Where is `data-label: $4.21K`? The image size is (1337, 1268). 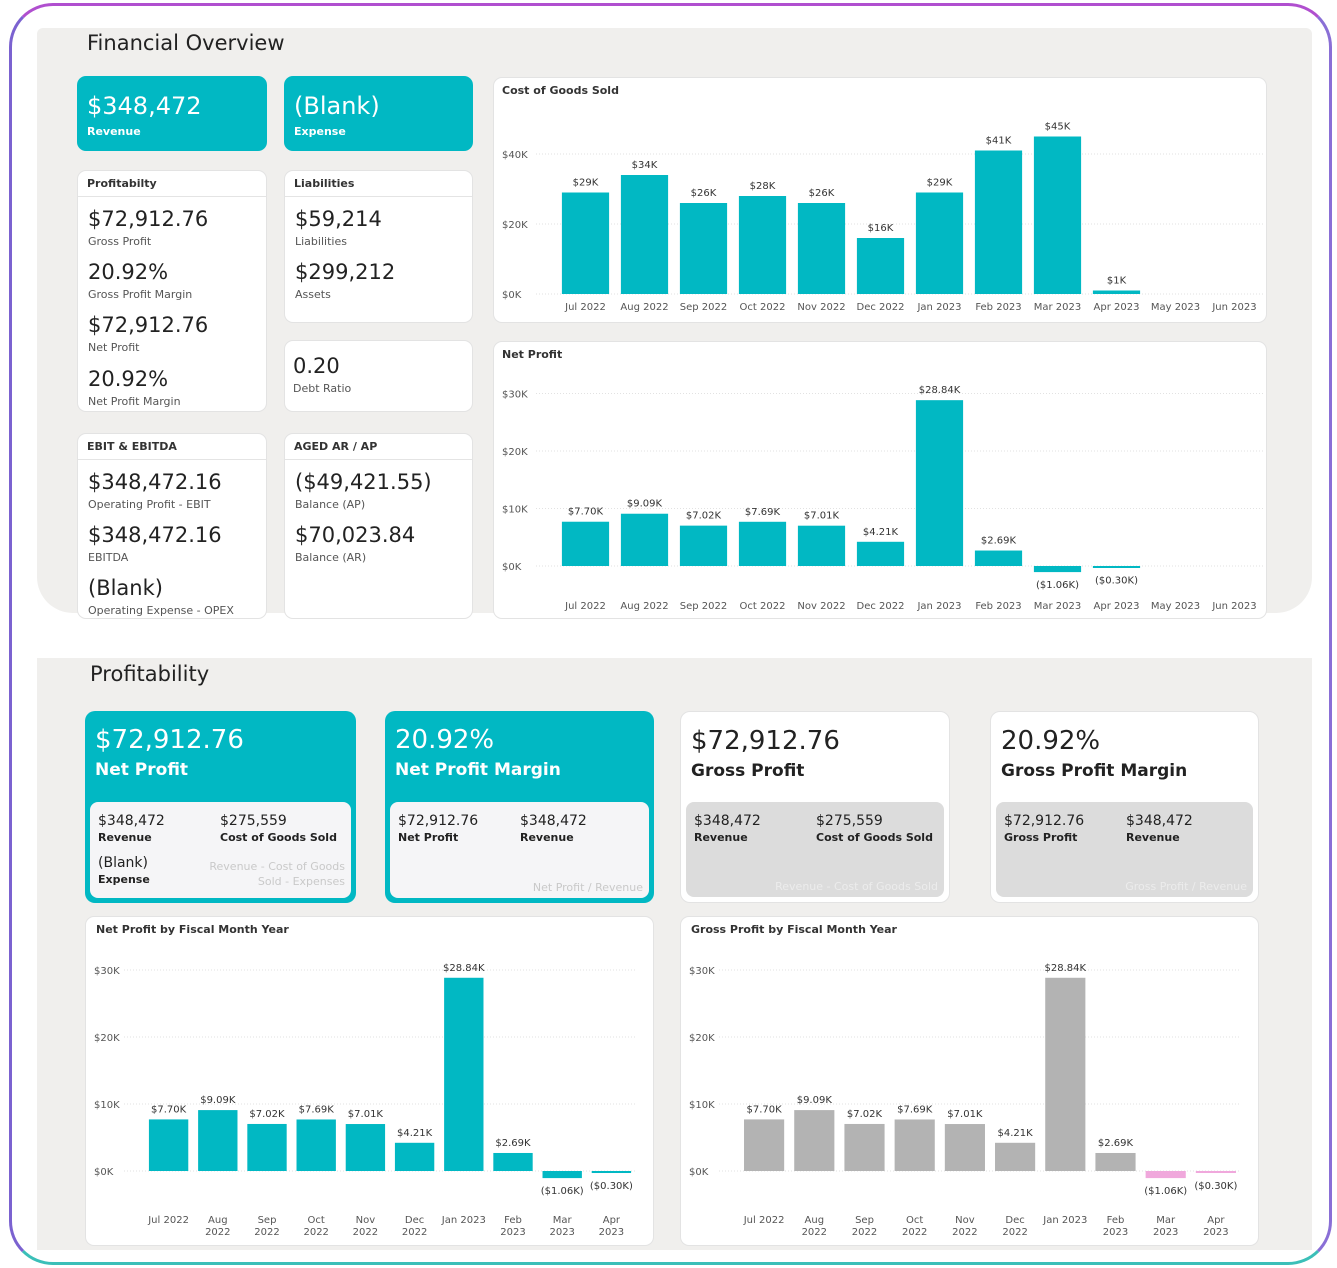
data-label: $4.21K is located at coordinates (415, 1133).